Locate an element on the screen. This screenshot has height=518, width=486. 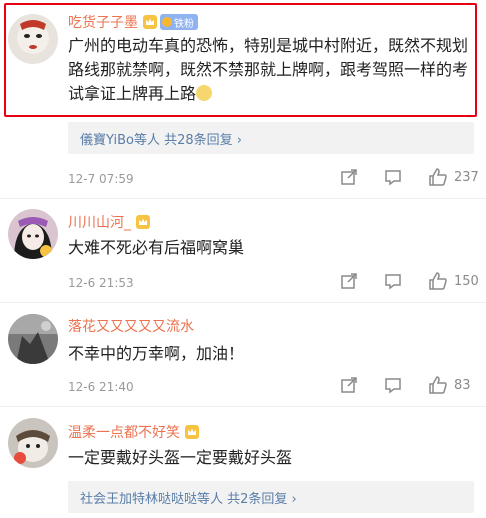
replies-link: 社会王加特林哒哒哒等人 共2条回复 › is located at coordinates (271, 497).